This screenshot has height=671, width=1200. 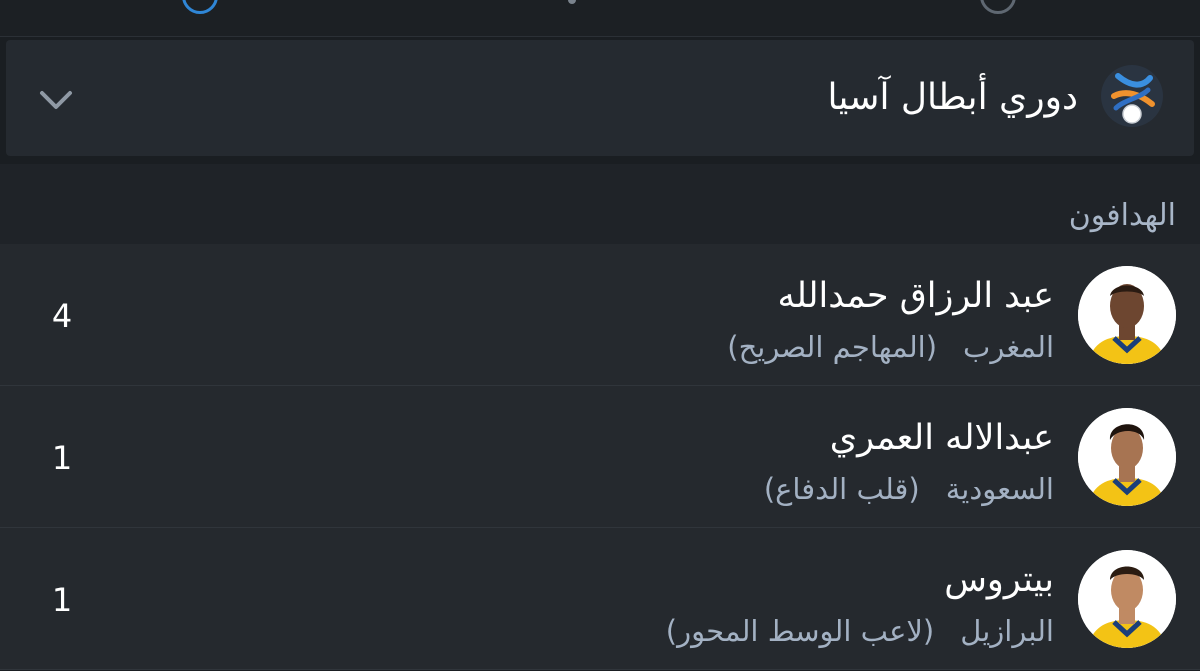 I want to click on player-meta: البرازيل (لاعب الوسط المحور), so click(x=860, y=631).